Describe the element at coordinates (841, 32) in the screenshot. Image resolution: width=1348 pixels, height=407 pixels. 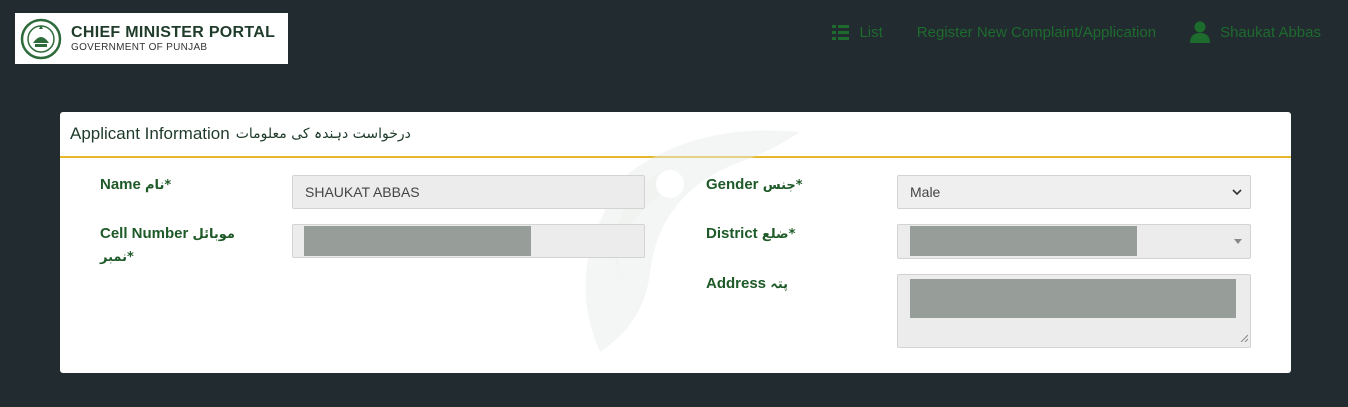
I see `list-icon` at that location.